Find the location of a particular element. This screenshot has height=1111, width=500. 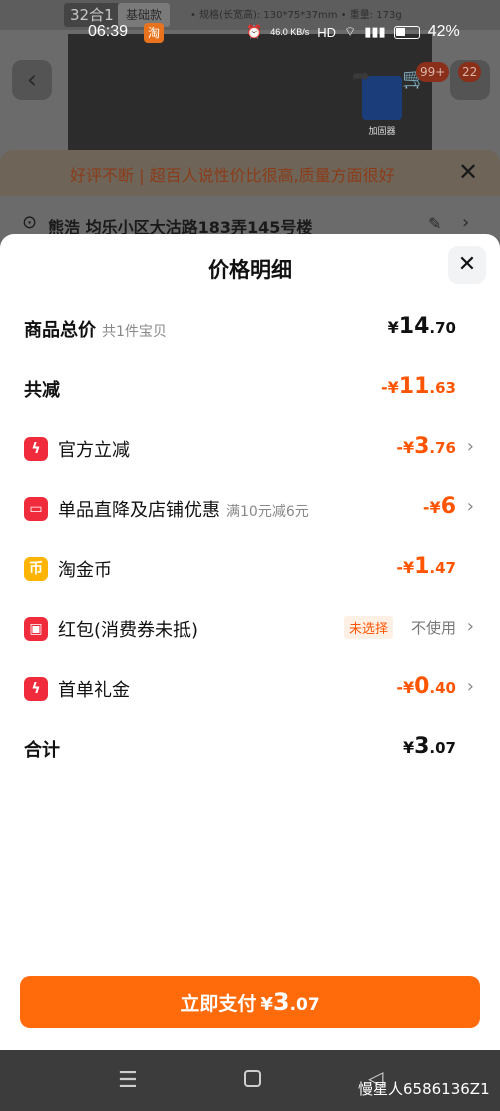

red-packet-icon: ▣ is located at coordinates (36, 629).